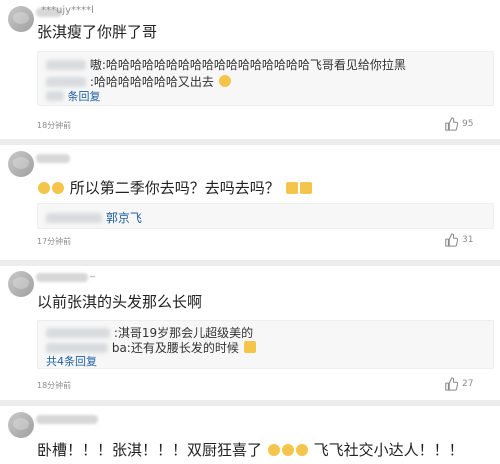 The height and width of the screenshot is (464, 500). What do you see at coordinates (54, 241) in the screenshot?
I see `comment-time: 17分钟前` at bounding box center [54, 241].